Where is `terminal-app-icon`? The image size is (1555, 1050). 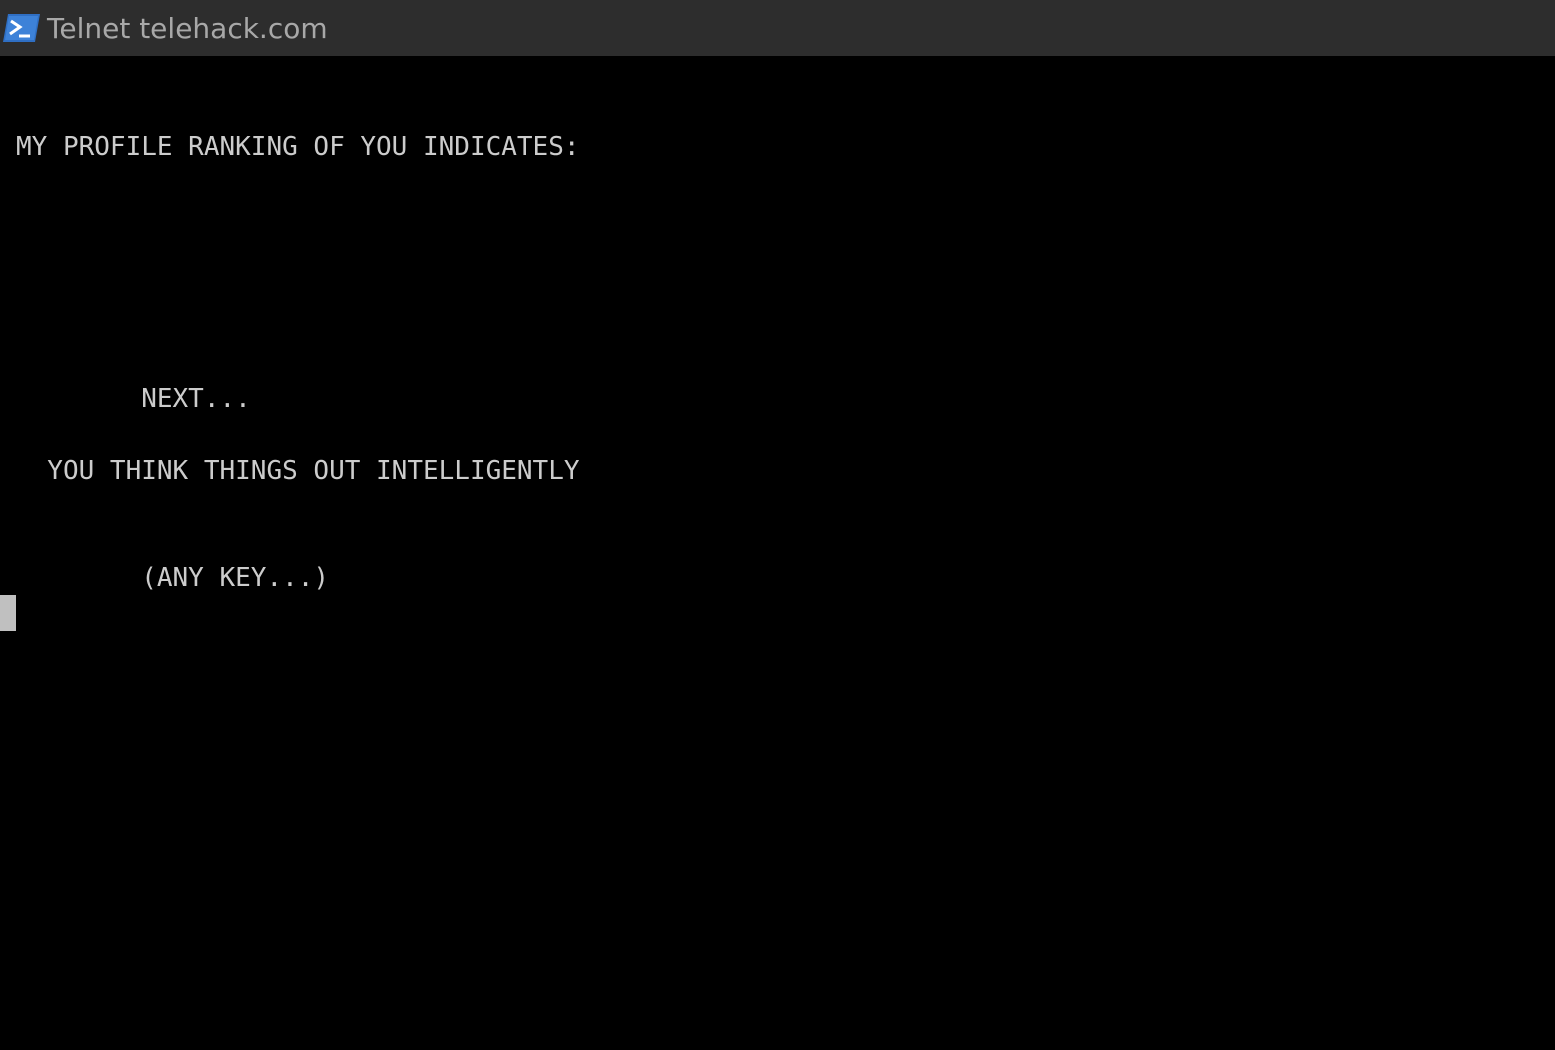 terminal-app-icon is located at coordinates (21, 28).